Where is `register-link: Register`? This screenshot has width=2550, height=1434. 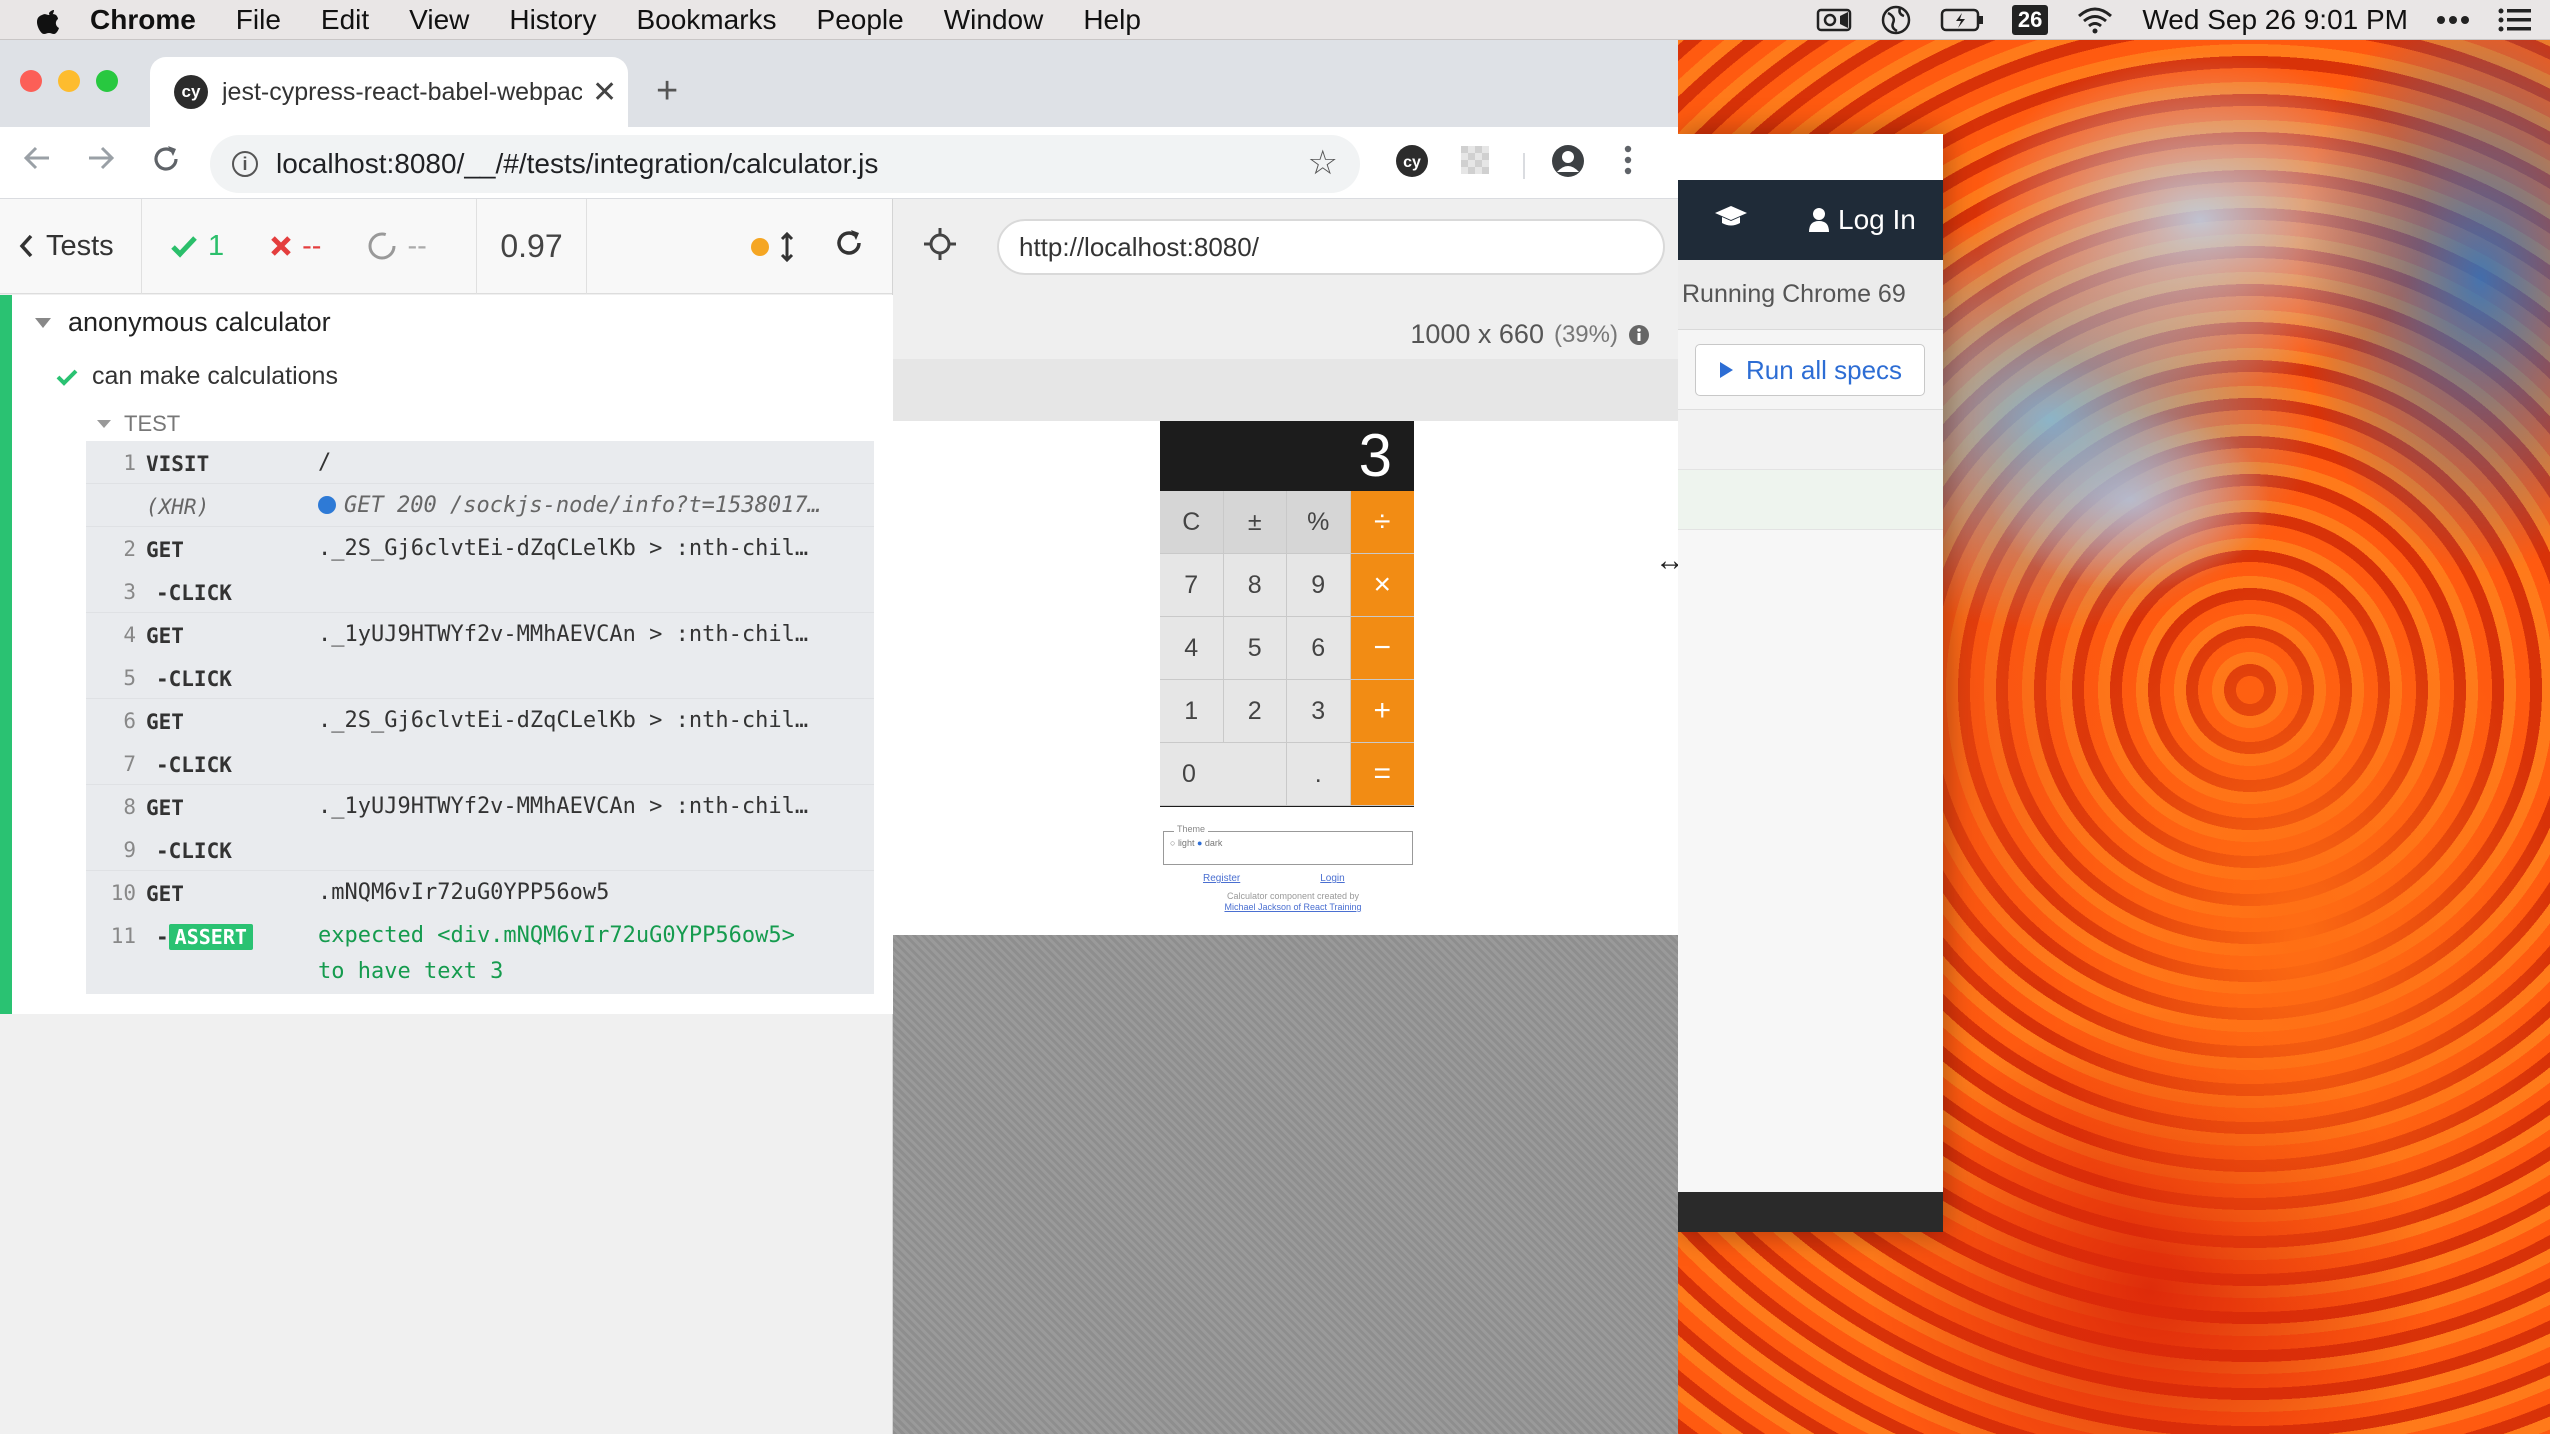 register-link: Register is located at coordinates (1221, 878).